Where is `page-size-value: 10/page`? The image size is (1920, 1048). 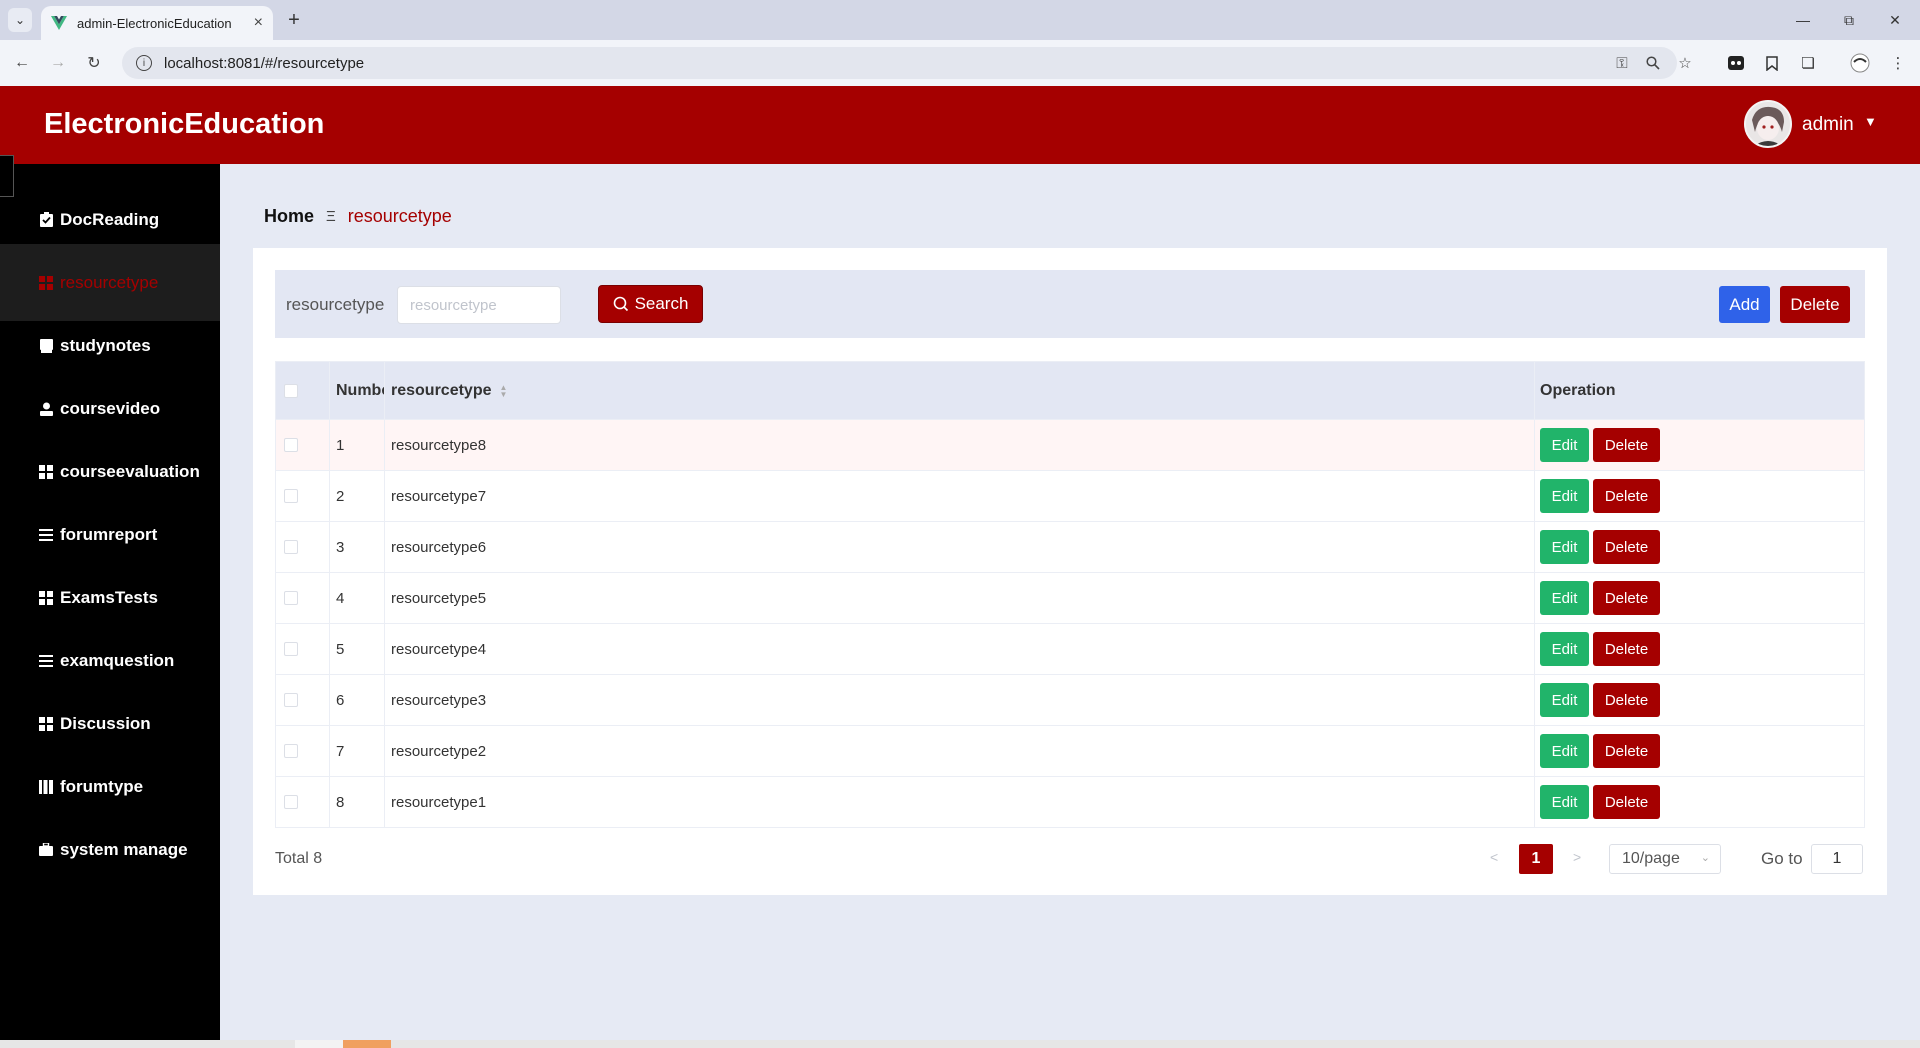 page-size-value: 10/page is located at coordinates (1651, 858).